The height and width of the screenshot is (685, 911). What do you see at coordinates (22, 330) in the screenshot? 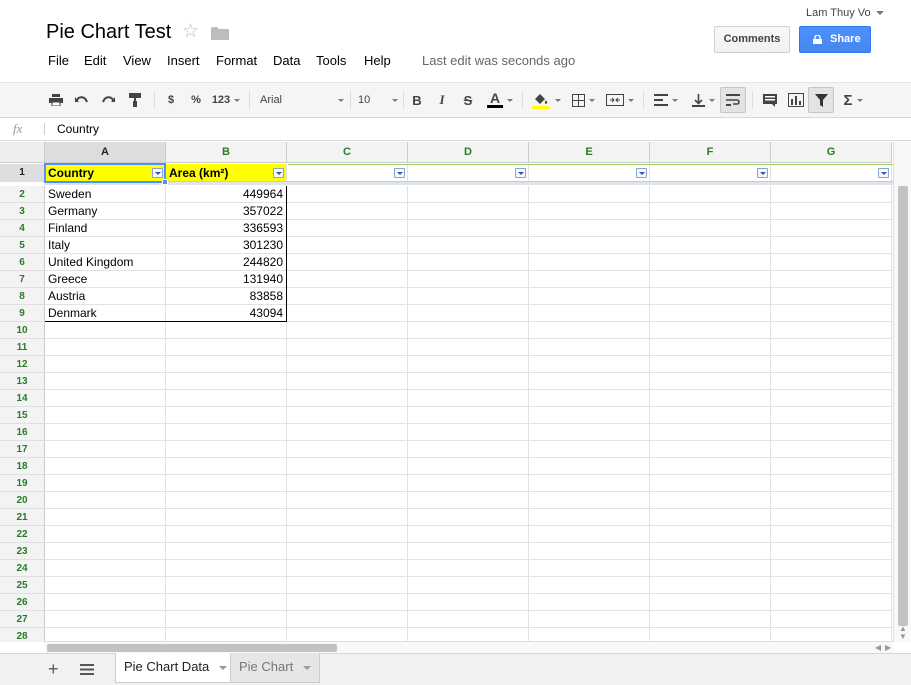
I see `row-header-10: 10` at bounding box center [22, 330].